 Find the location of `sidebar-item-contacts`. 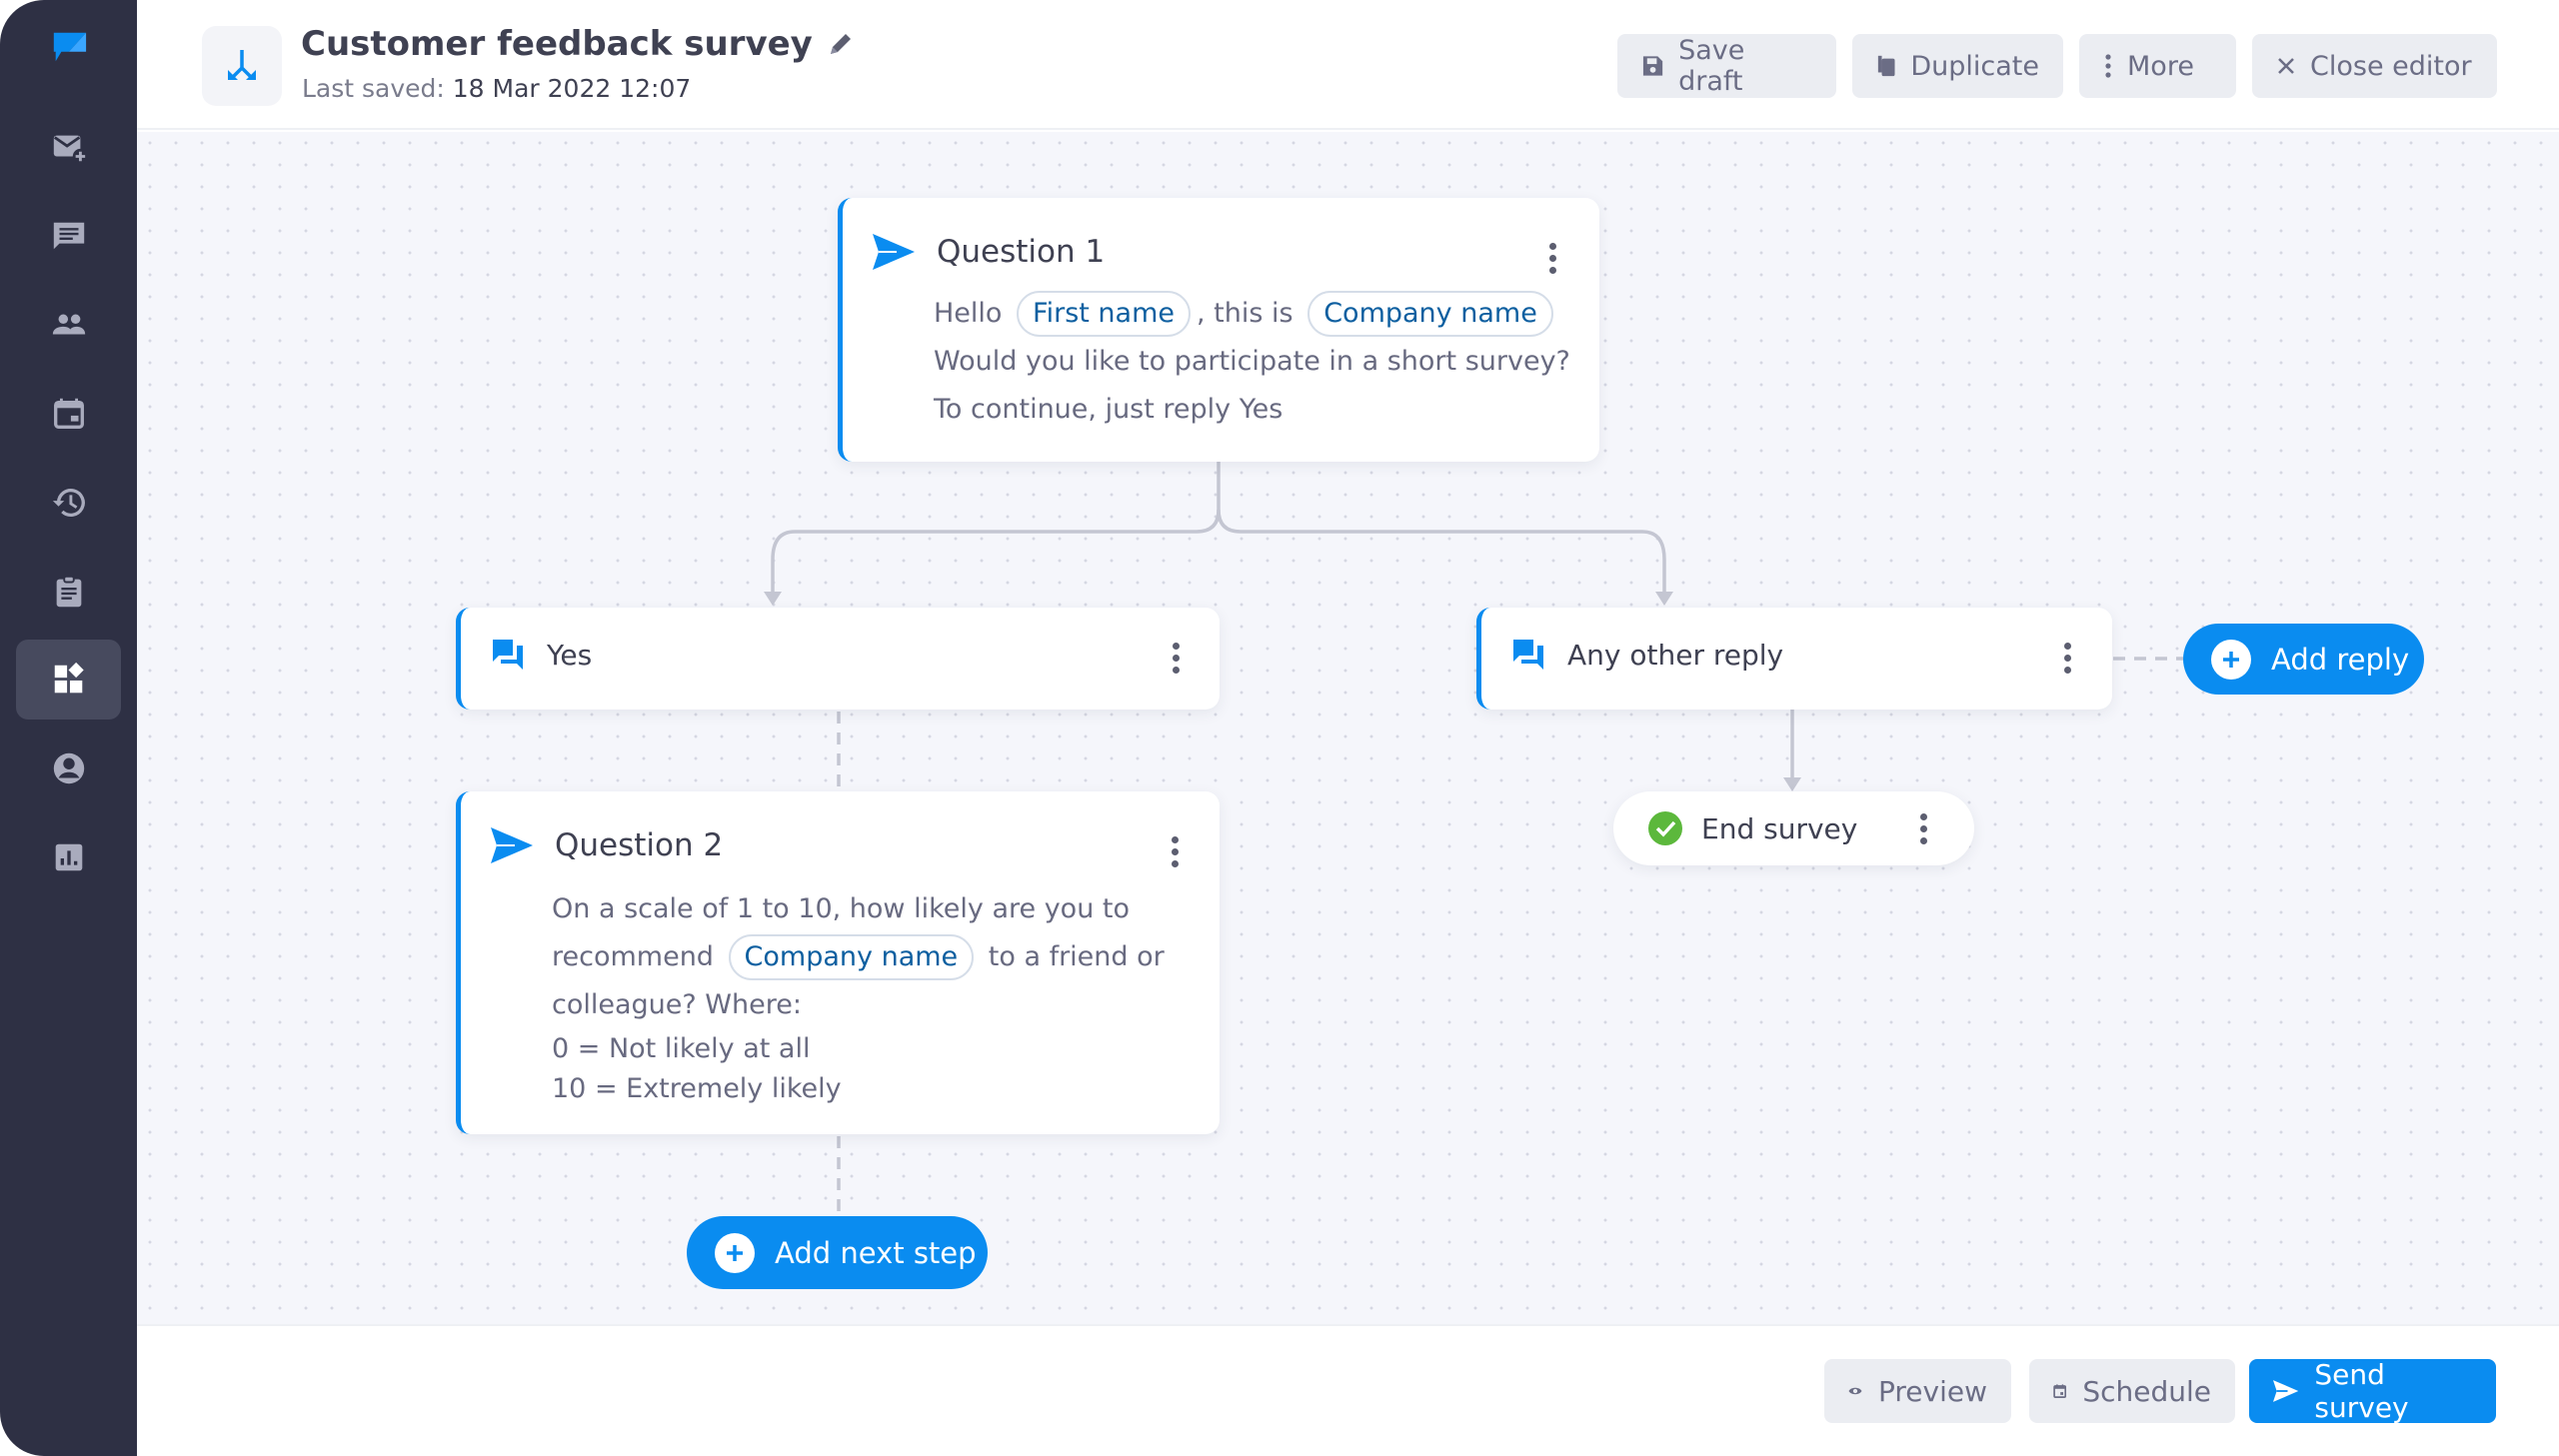

sidebar-item-contacts is located at coordinates (68, 325).